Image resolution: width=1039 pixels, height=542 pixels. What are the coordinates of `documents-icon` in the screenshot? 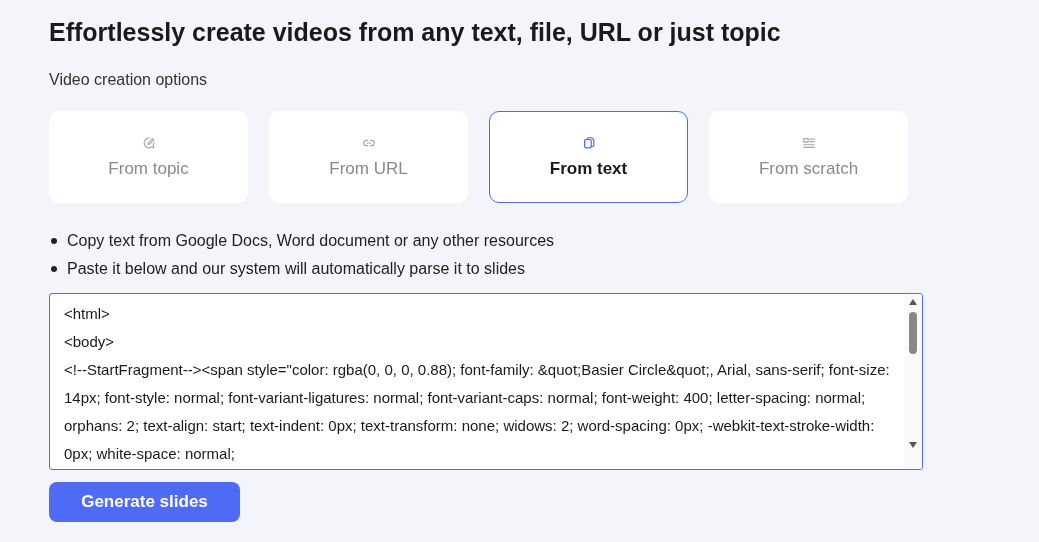 It's located at (588, 142).